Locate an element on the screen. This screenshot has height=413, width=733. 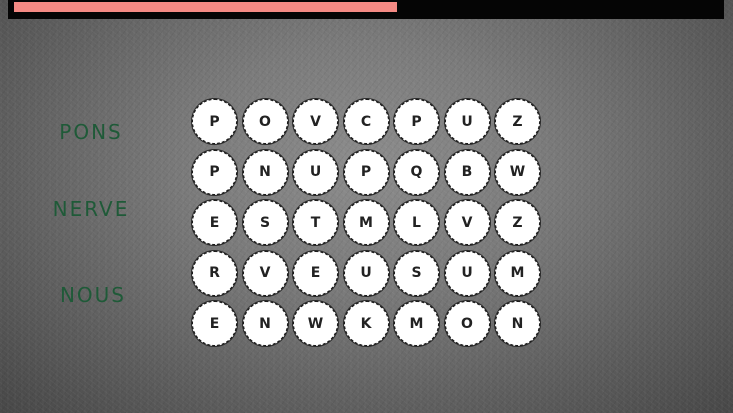
letter-tile-r1-c2: O is located at coordinates (265, 121).